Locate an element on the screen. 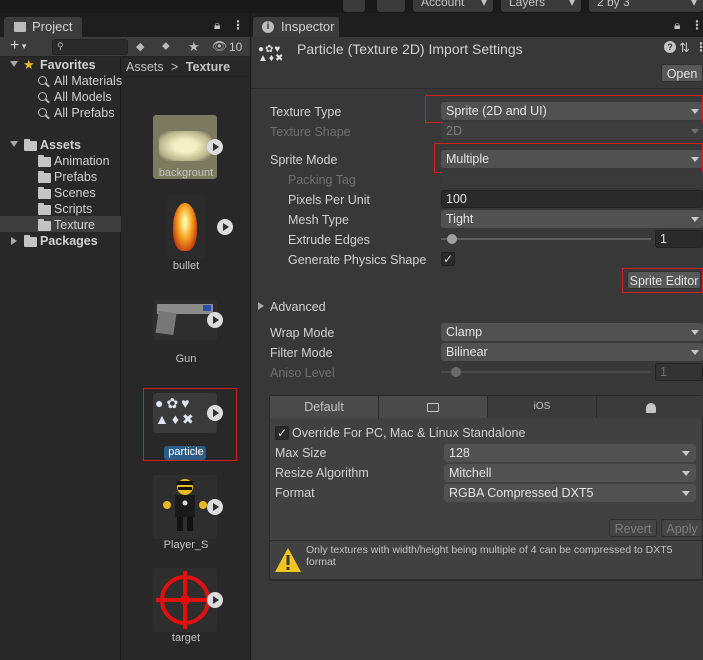 The width and height of the screenshot is (703, 660). apply-button: Apply is located at coordinates (682, 528).